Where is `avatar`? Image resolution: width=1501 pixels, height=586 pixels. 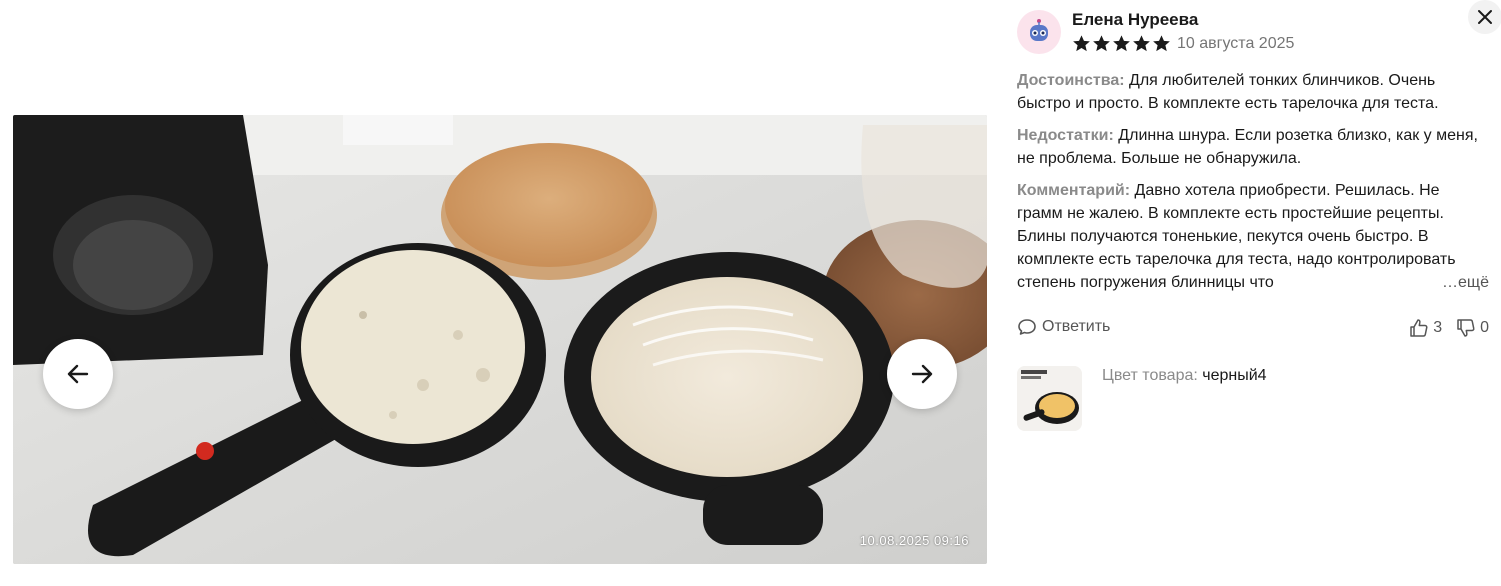 avatar is located at coordinates (1039, 32).